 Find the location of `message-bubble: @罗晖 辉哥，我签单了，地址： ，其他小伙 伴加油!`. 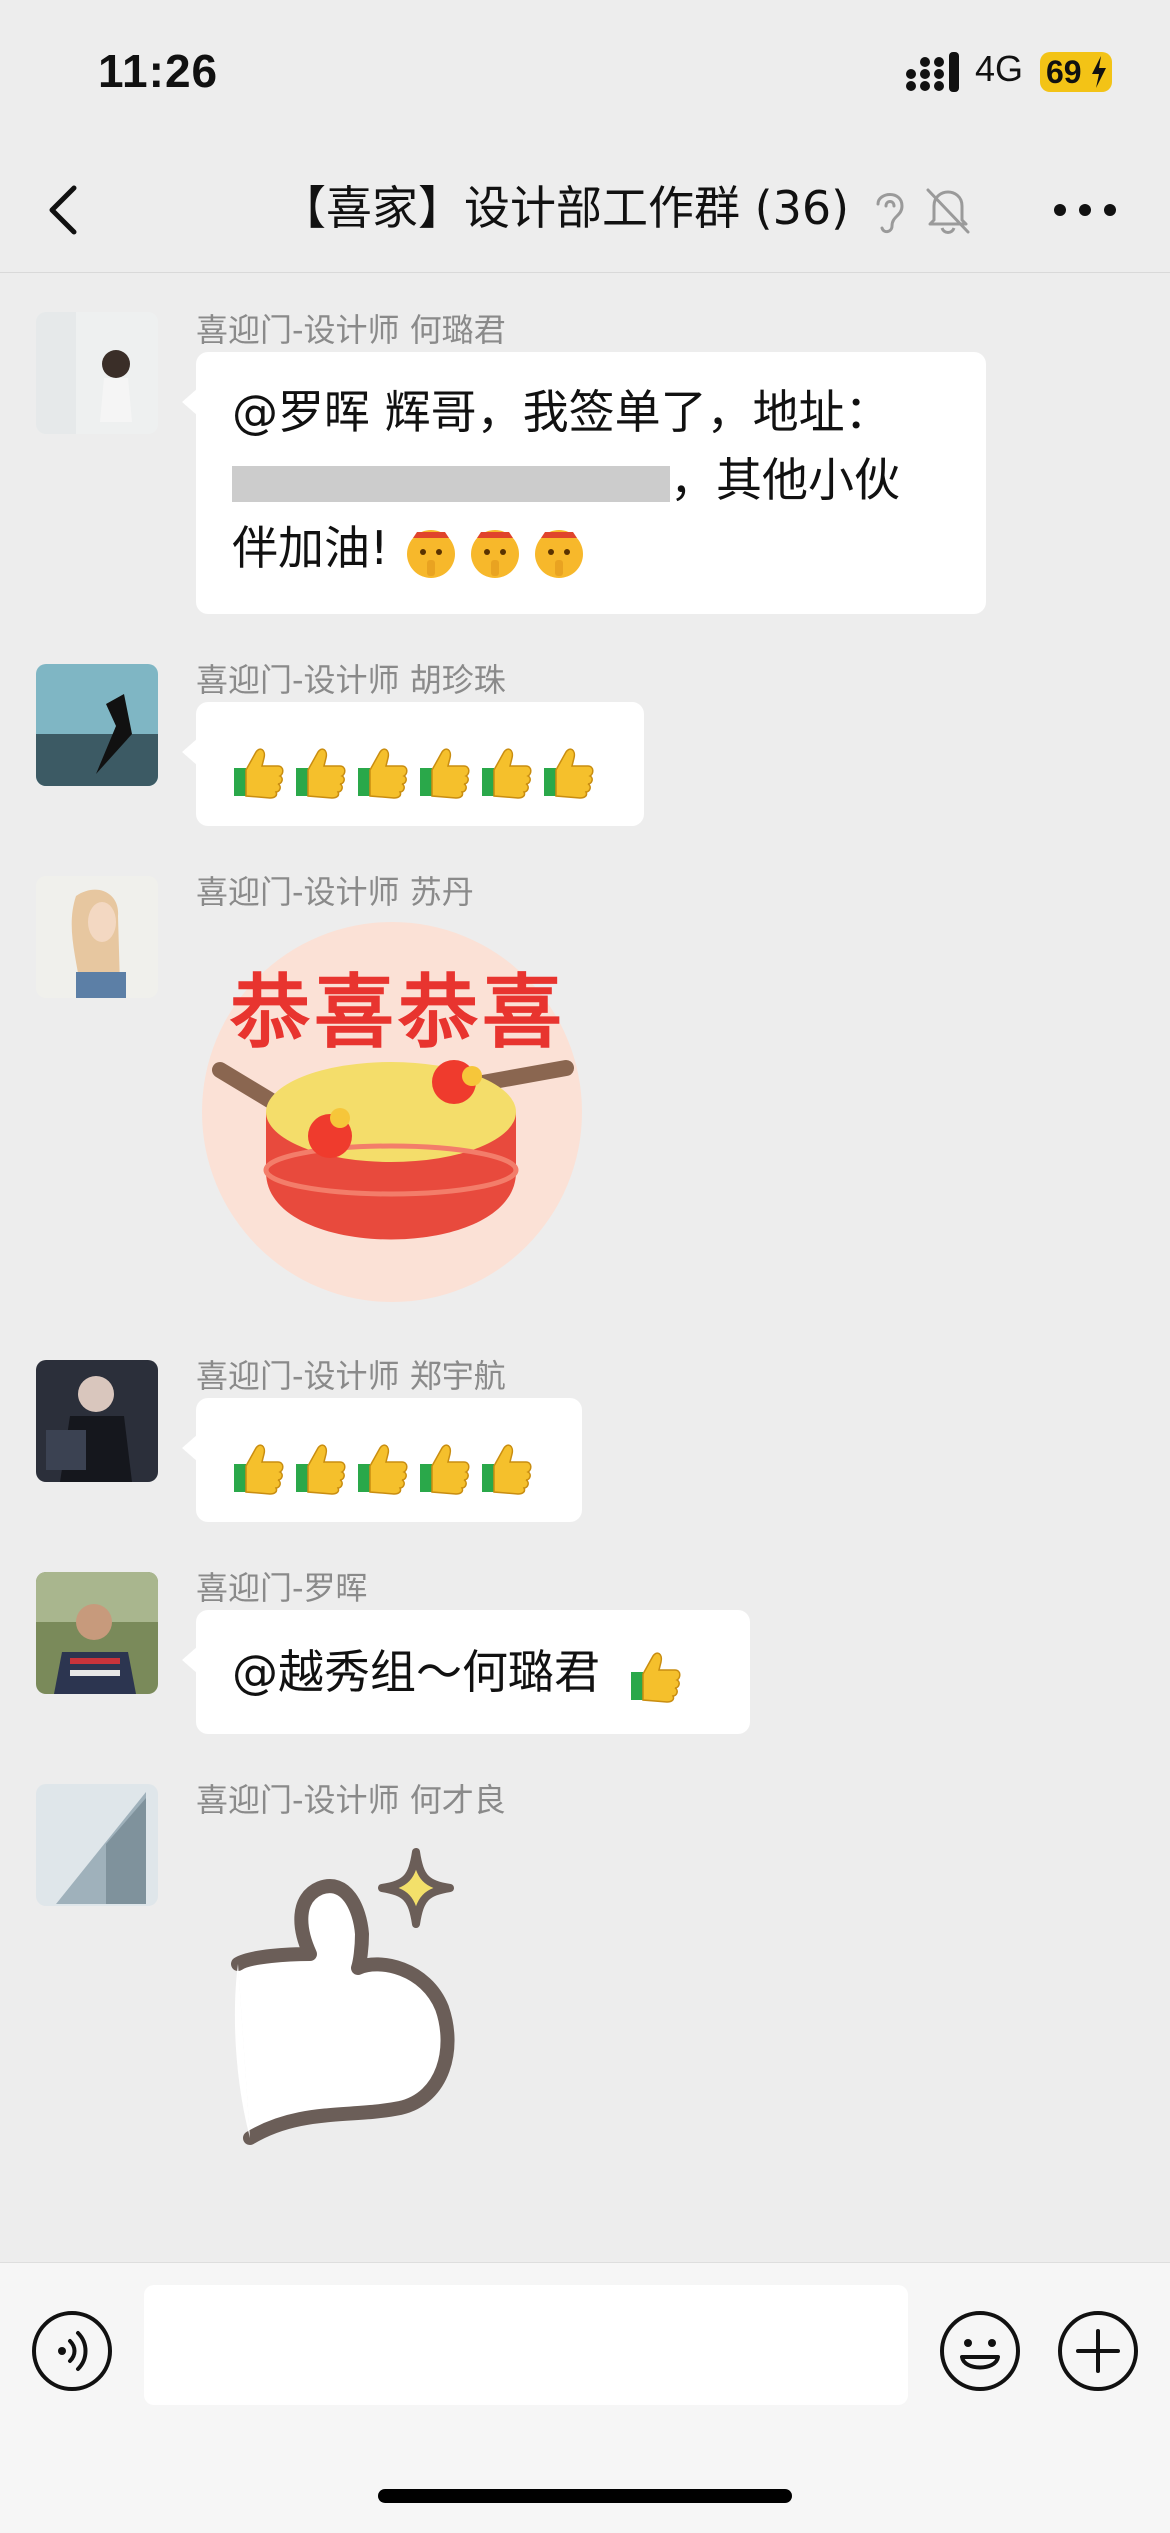

message-bubble: @罗晖 辉哥，我签单了，地址： ，其他小伙 伴加油! is located at coordinates (584, 483).